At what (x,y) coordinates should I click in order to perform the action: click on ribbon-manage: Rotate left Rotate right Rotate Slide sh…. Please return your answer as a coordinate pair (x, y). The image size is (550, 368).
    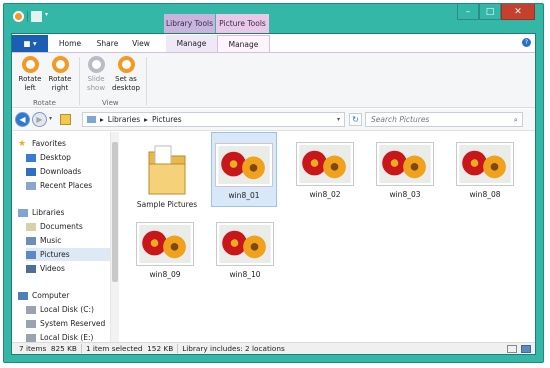
    Looking at the image, I should click on (273, 80).